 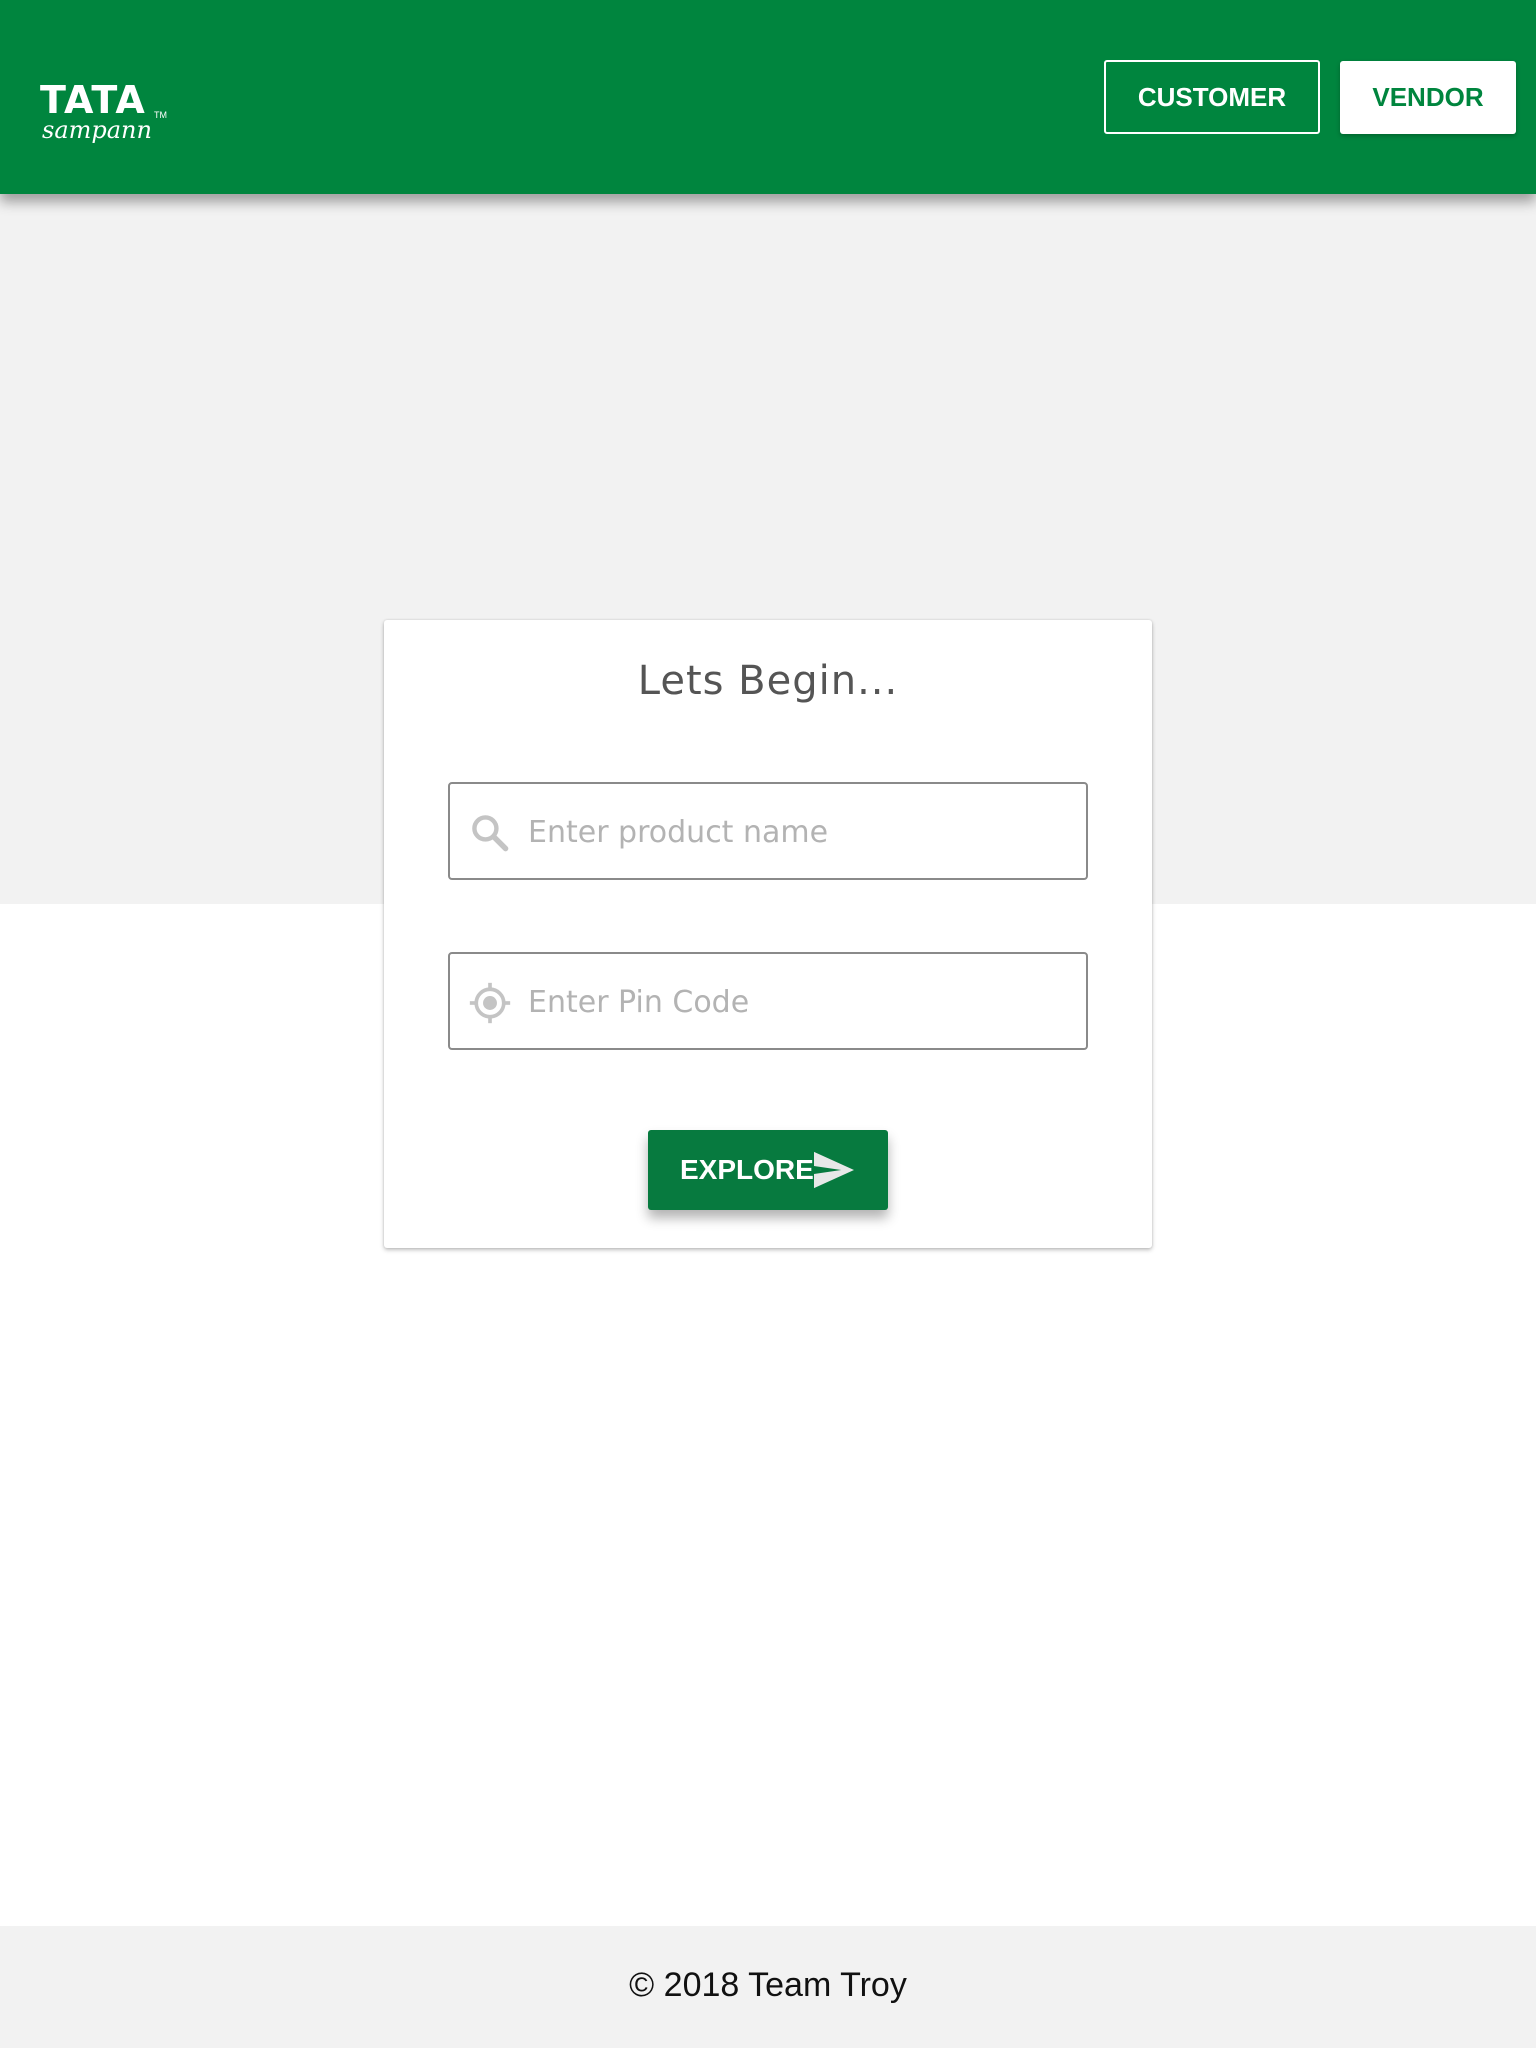 What do you see at coordinates (1428, 97) in the screenshot?
I see `vendor-button: VENDOR` at bounding box center [1428, 97].